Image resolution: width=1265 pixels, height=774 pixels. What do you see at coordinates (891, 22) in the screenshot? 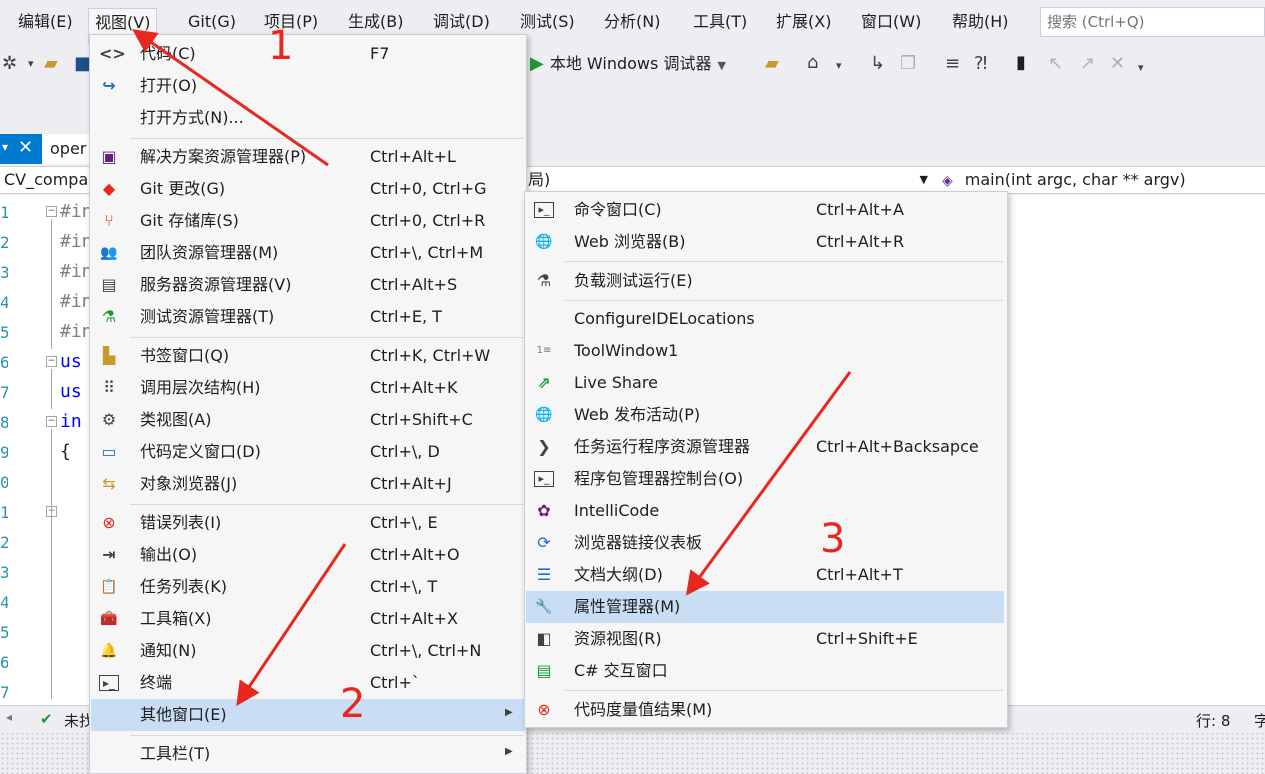
I see `menu-window: 窗口(W)` at bounding box center [891, 22].